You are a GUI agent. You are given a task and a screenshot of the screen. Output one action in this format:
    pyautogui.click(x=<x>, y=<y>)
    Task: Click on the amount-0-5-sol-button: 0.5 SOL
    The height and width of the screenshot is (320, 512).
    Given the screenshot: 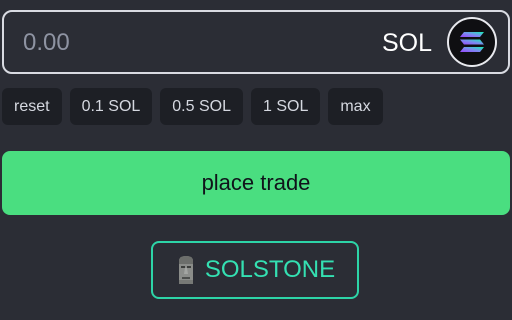 What is the action you would take?
    pyautogui.click(x=201, y=106)
    